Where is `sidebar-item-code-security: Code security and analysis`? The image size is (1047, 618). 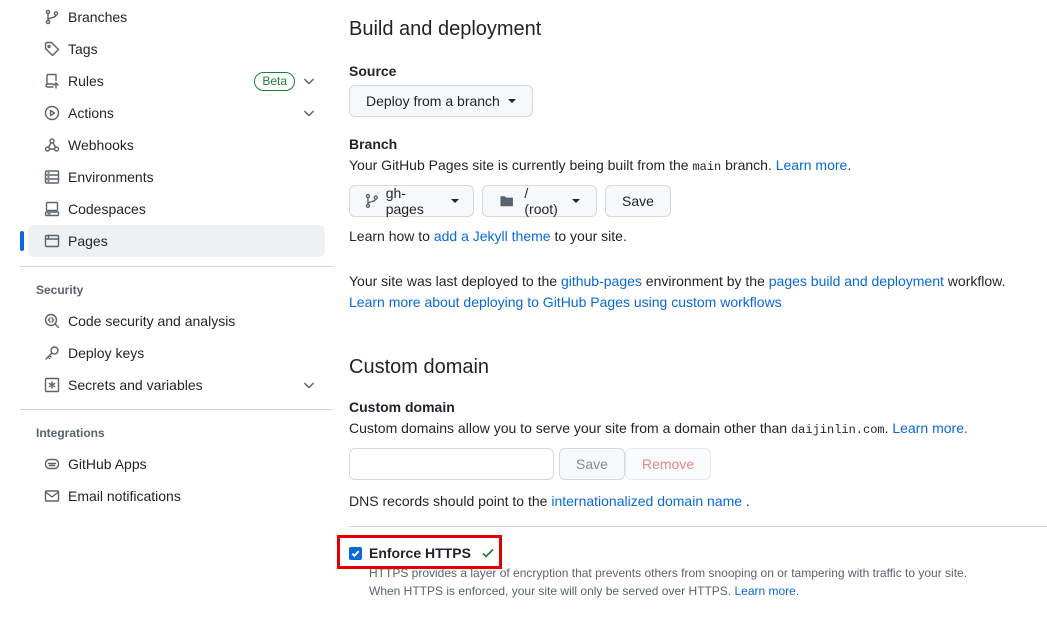
sidebar-item-code-security: Code security and analysis is located at coordinates (176, 321).